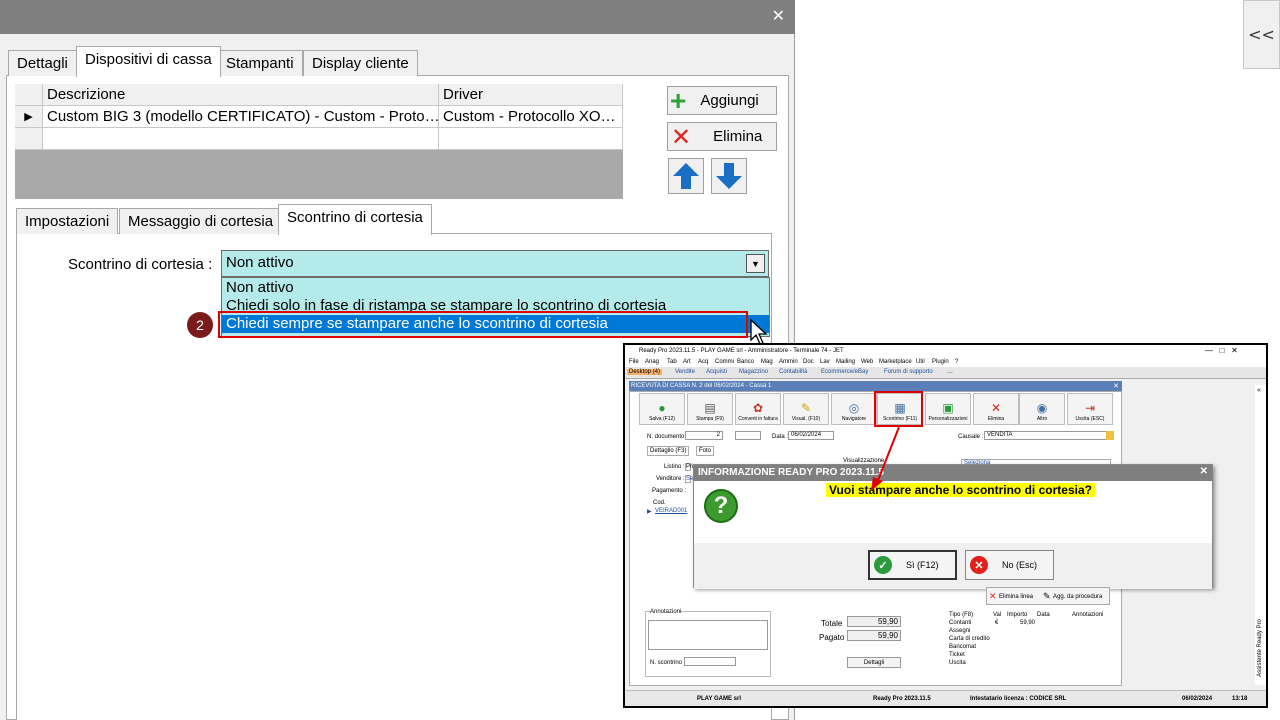 This screenshot has height=720, width=1280. What do you see at coordinates (1259, 390) in the screenshot?
I see `sidebar-collapse-icon: «` at bounding box center [1259, 390].